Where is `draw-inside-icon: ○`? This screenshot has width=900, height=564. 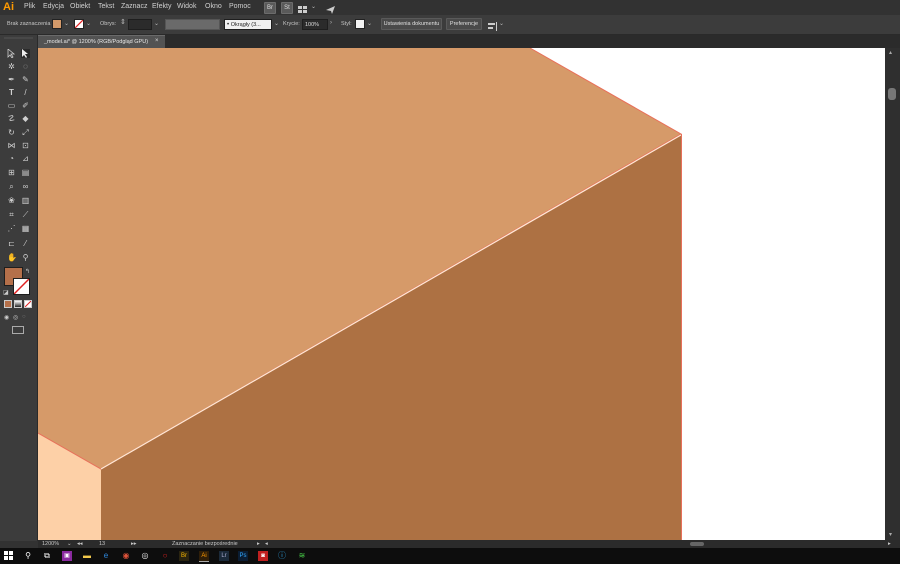 draw-inside-icon: ○ is located at coordinates (24, 317).